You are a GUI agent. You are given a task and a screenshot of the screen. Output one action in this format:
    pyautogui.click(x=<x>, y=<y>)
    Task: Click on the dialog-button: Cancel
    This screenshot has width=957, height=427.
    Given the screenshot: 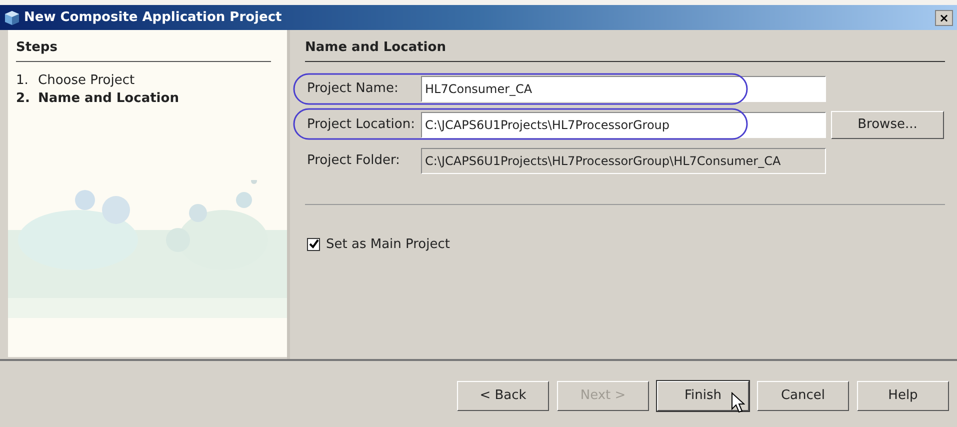 What is the action you would take?
    pyautogui.click(x=803, y=396)
    